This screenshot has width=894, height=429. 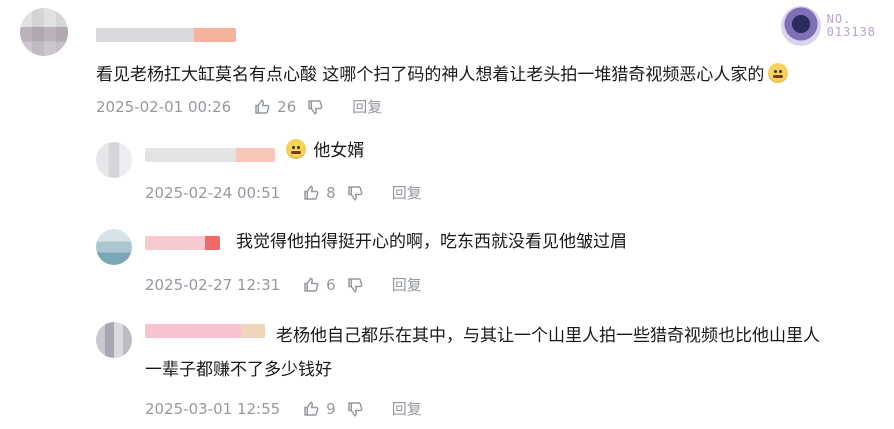 What do you see at coordinates (213, 284) in the screenshot?
I see `reply-time: 2025-02-27 12:31` at bounding box center [213, 284].